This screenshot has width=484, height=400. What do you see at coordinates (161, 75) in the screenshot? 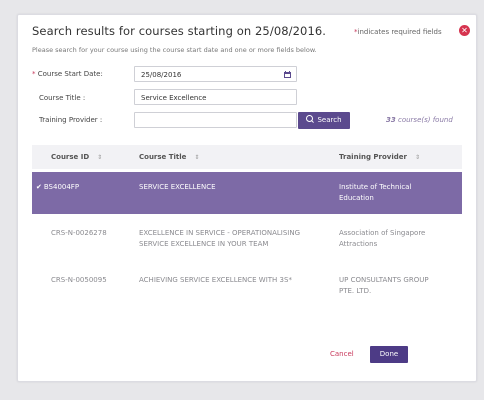
I see `start-date-value: 25/08/2016` at bounding box center [161, 75].